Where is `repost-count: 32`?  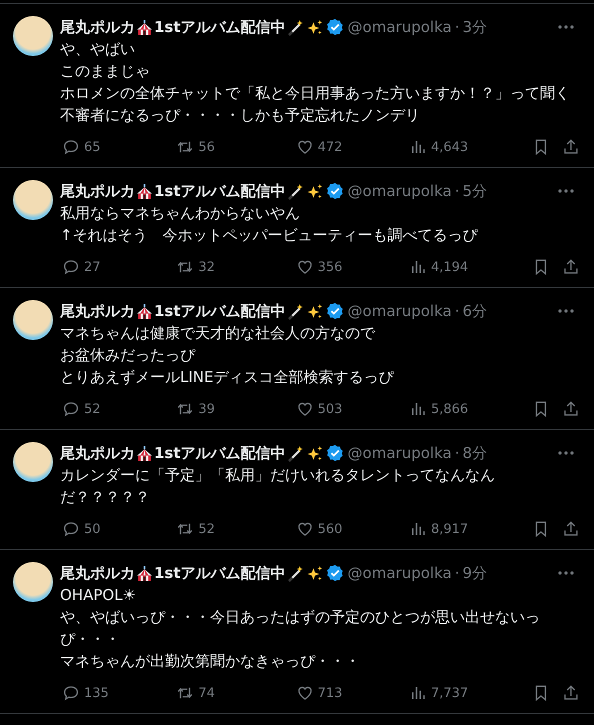
repost-count: 32 is located at coordinates (206, 267).